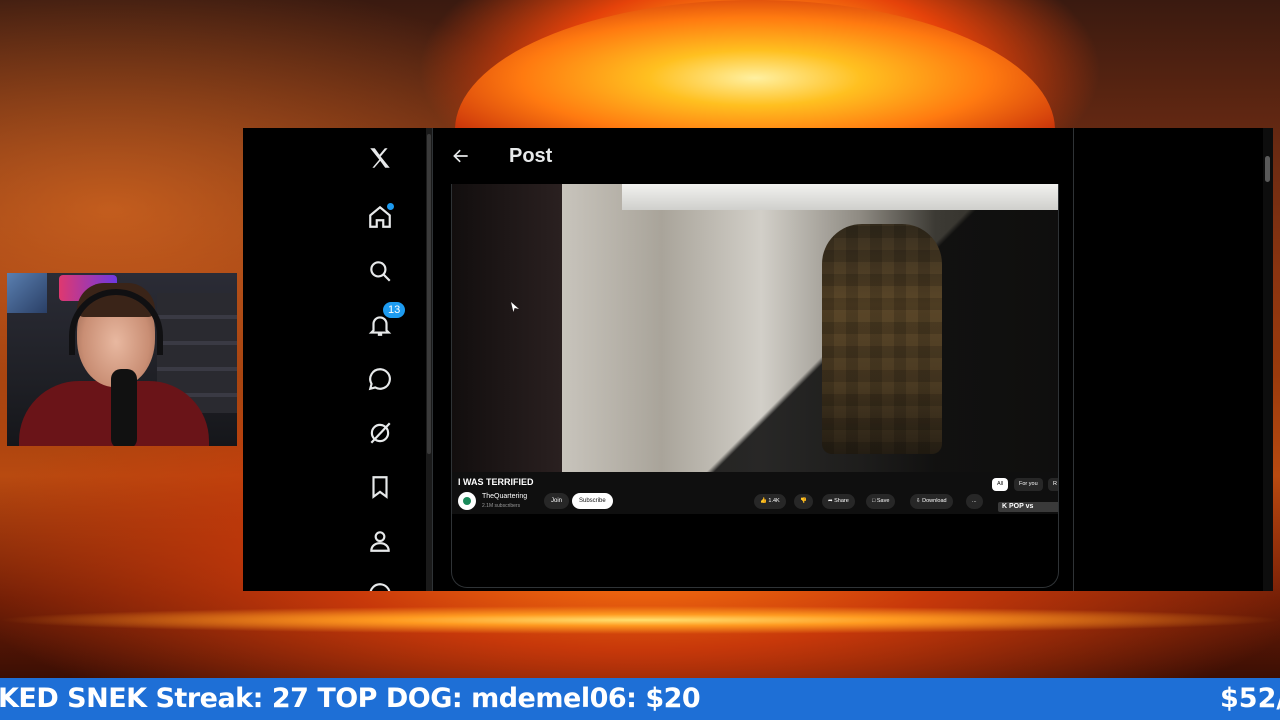 The width and height of the screenshot is (1280, 720). Describe the element at coordinates (505, 496) in the screenshot. I see `channel-name: TheQuartering` at that location.